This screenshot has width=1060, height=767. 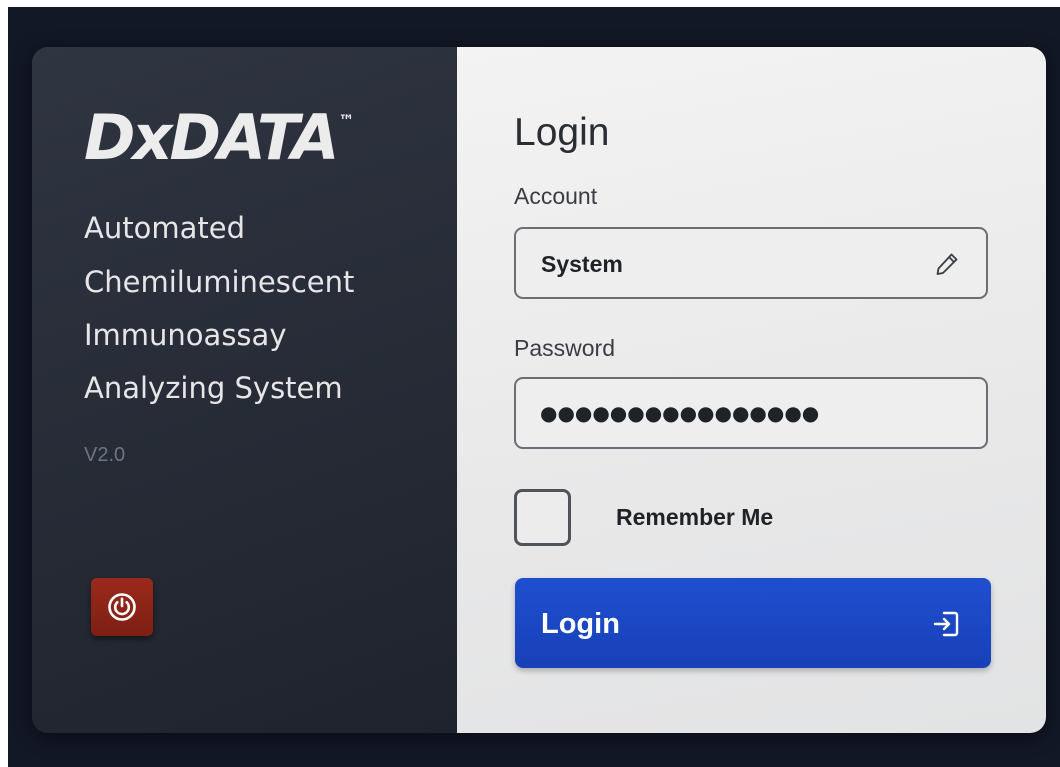 I want to click on remember-me-checkbox, so click(x=542, y=517).